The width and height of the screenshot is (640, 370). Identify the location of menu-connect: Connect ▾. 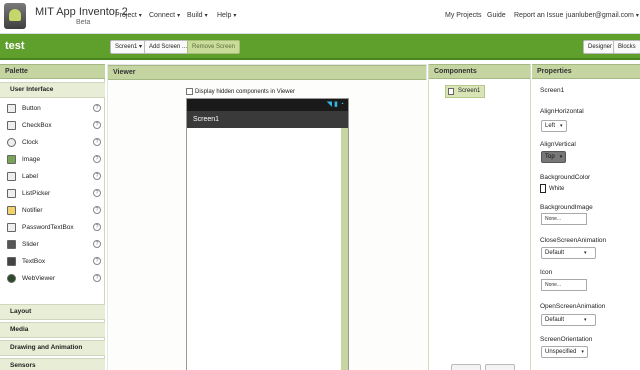
(164, 15).